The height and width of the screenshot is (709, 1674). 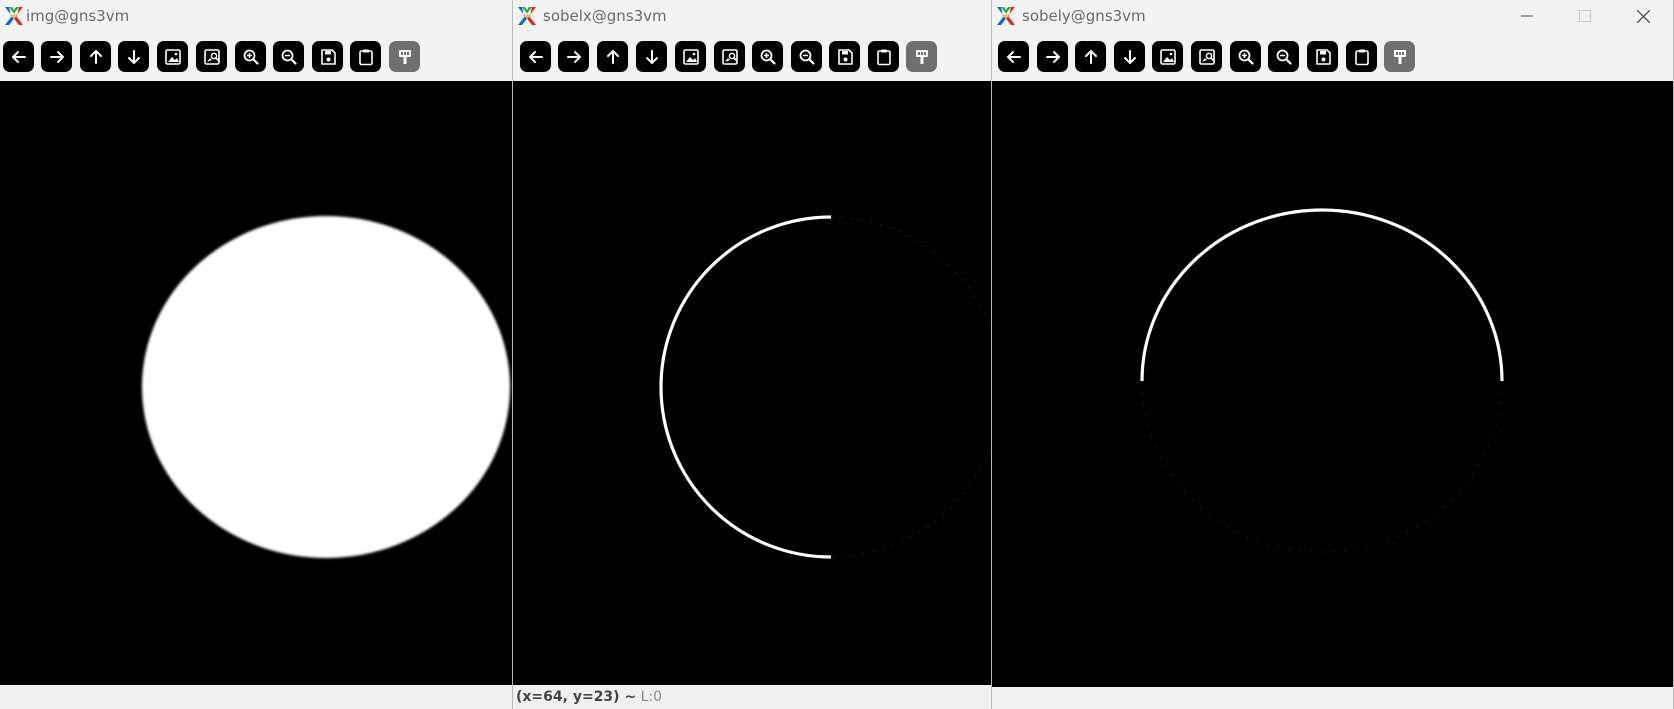 I want to click on close-button, so click(x=1643, y=16).